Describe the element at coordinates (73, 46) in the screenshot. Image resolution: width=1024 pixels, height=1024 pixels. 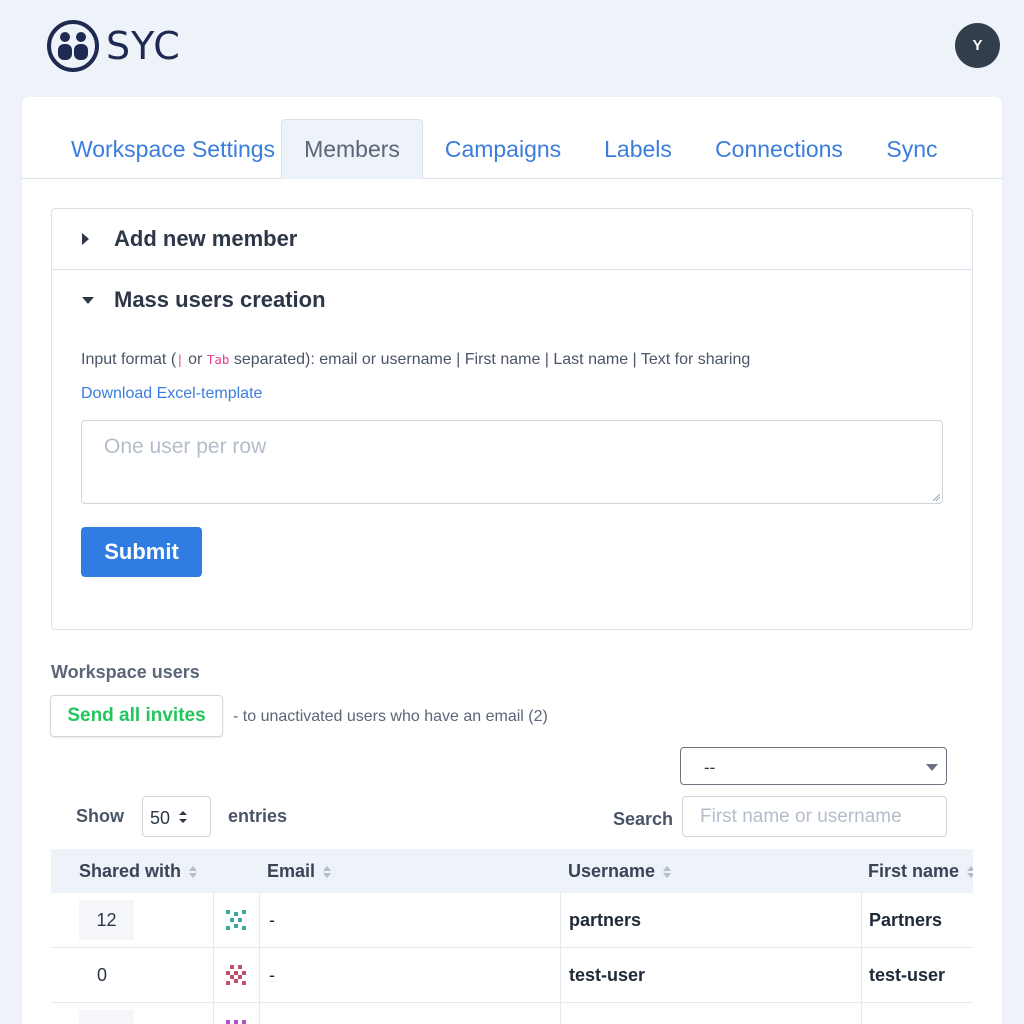
I see `syc-logo-icon` at that location.